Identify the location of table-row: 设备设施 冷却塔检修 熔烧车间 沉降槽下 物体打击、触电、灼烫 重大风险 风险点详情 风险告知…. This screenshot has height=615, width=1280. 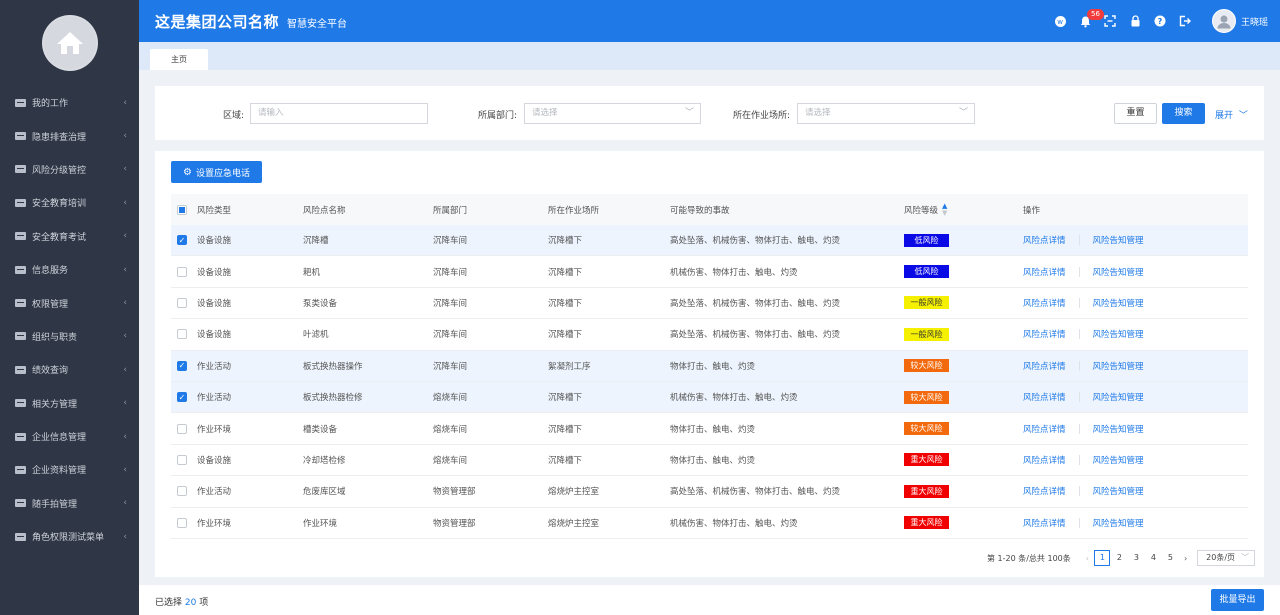
(709, 461).